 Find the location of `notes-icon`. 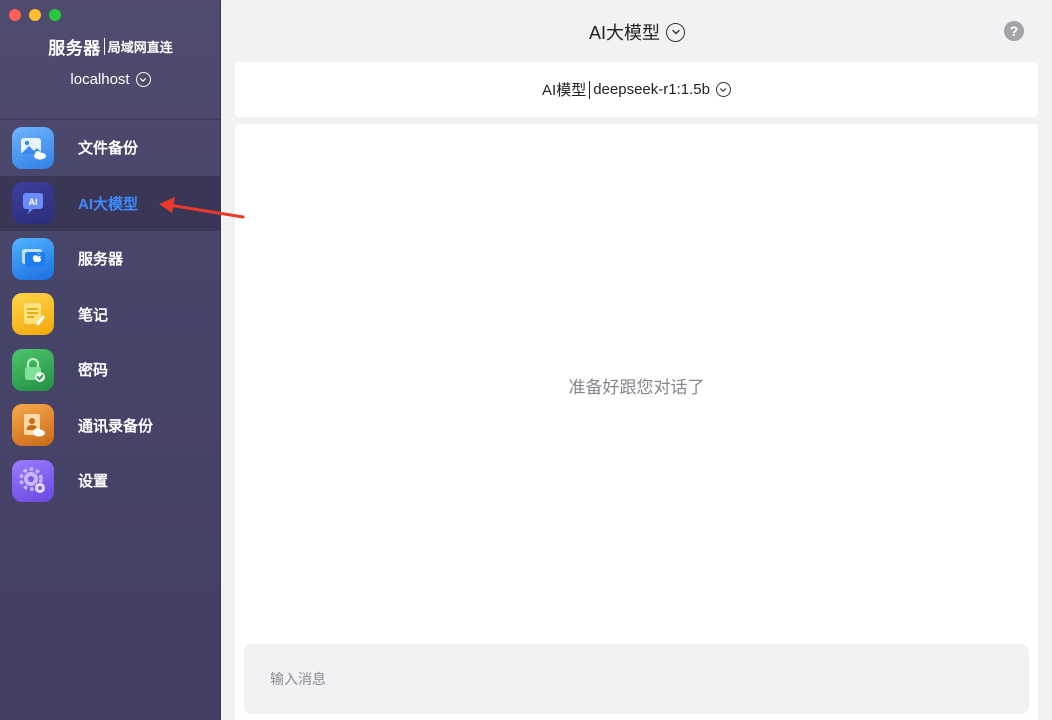

notes-icon is located at coordinates (33, 314).